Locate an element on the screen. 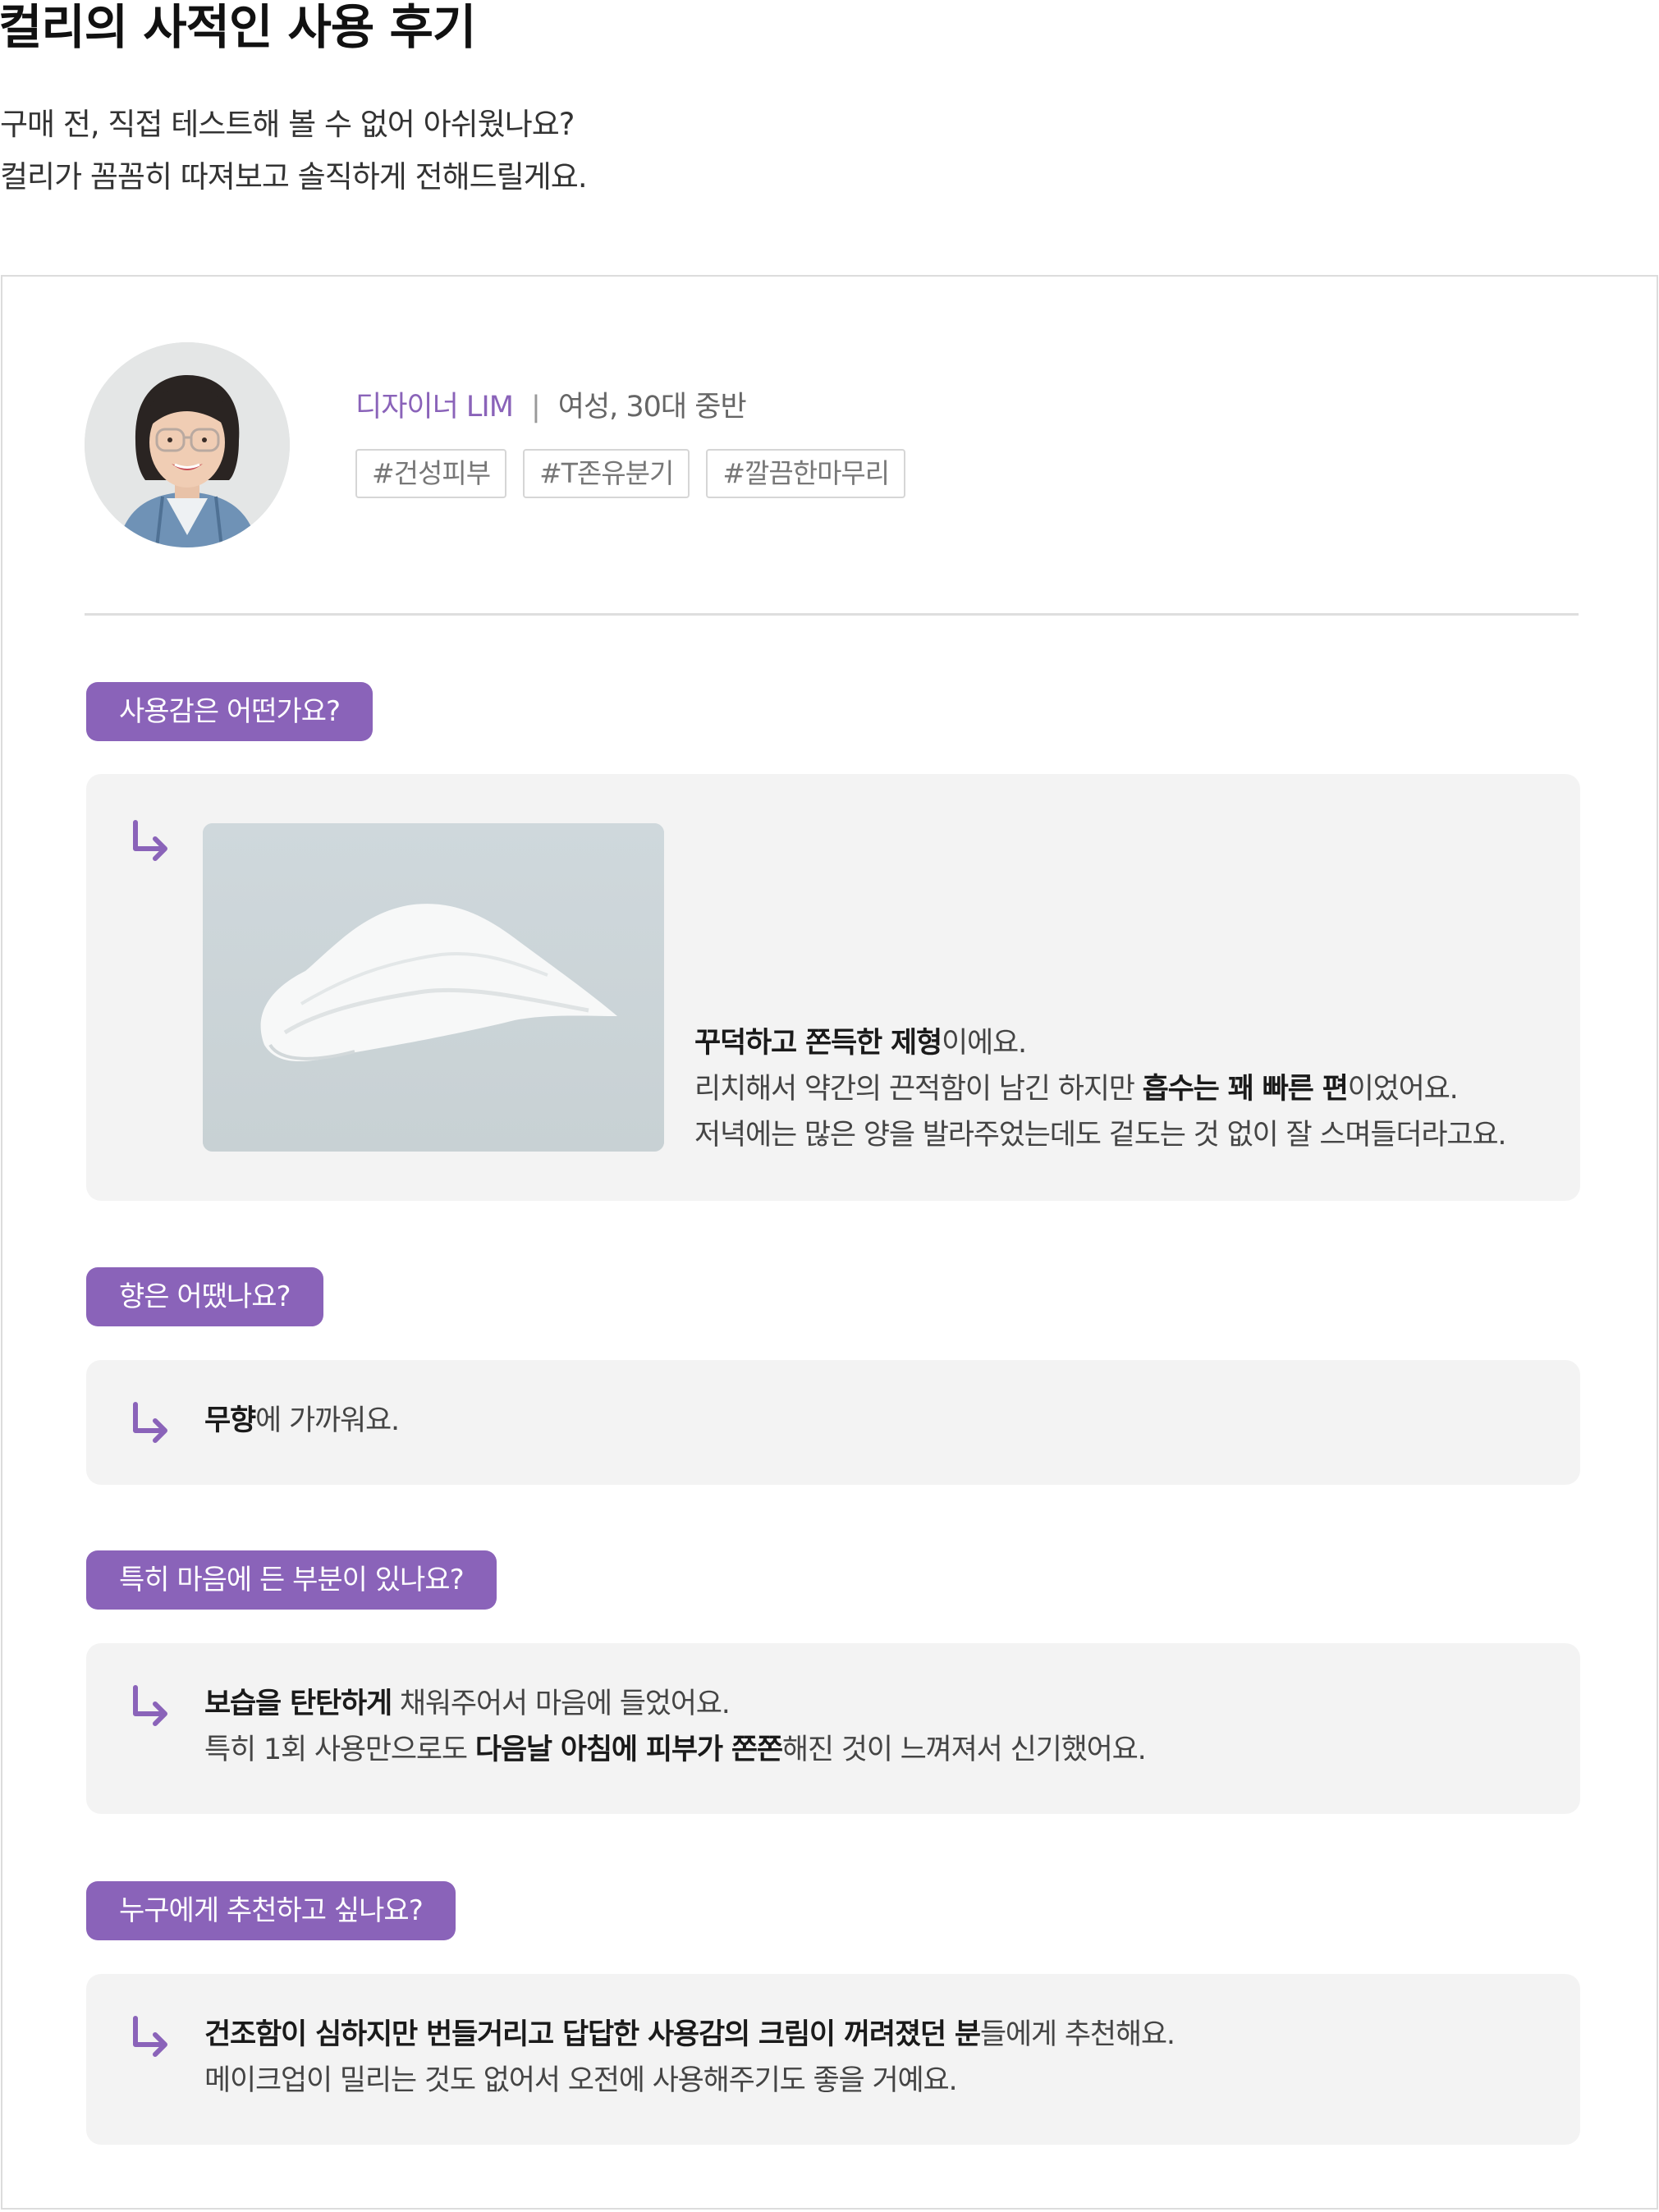 This screenshot has height=2212, width=1659. reviewer-tags: #건성피부 #T존유분기 #깔끔한마무리 is located at coordinates (630, 473).